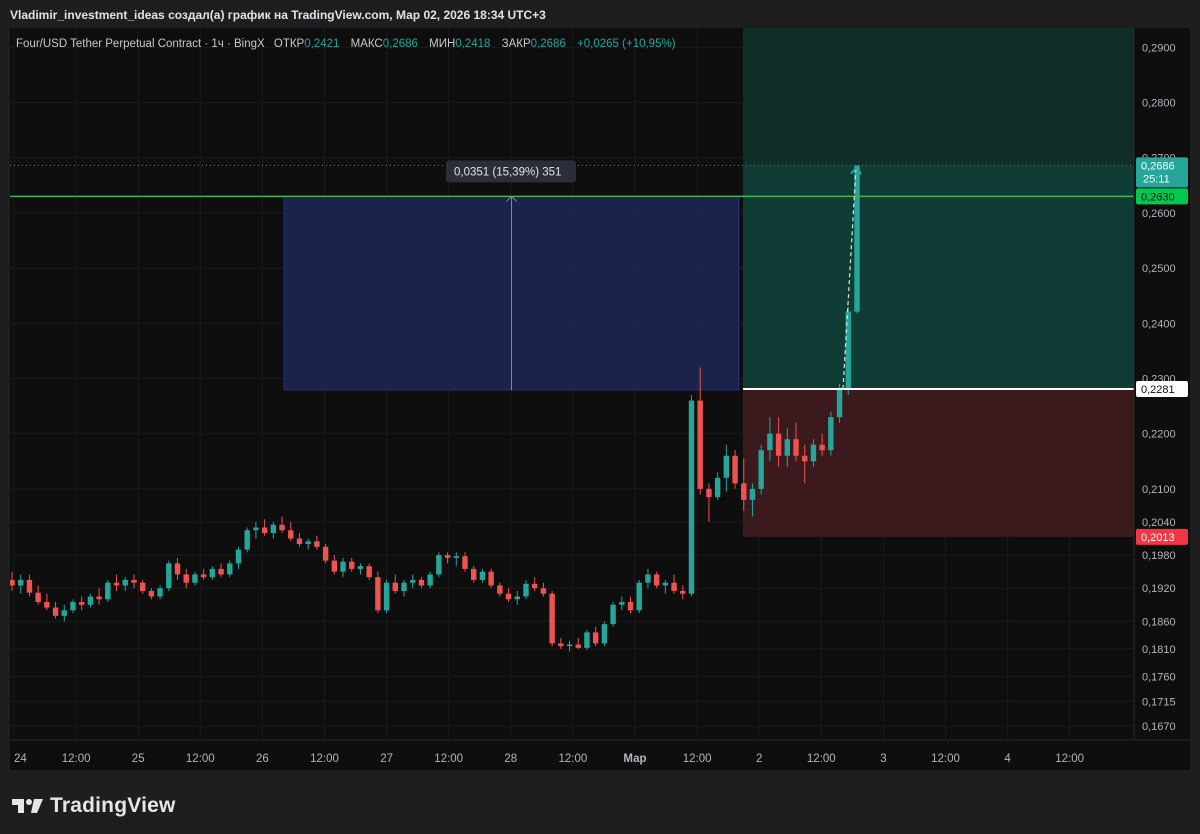  What do you see at coordinates (1159, 556) in the screenshot?
I see `price-tick-label: 0,1980` at bounding box center [1159, 556].